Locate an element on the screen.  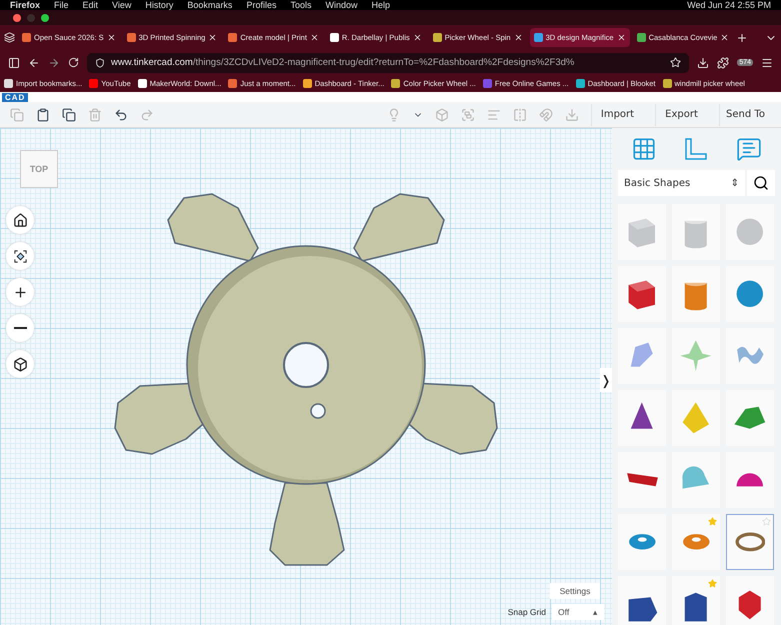
panel-collapse-button: ❭ is located at coordinates (606, 380).